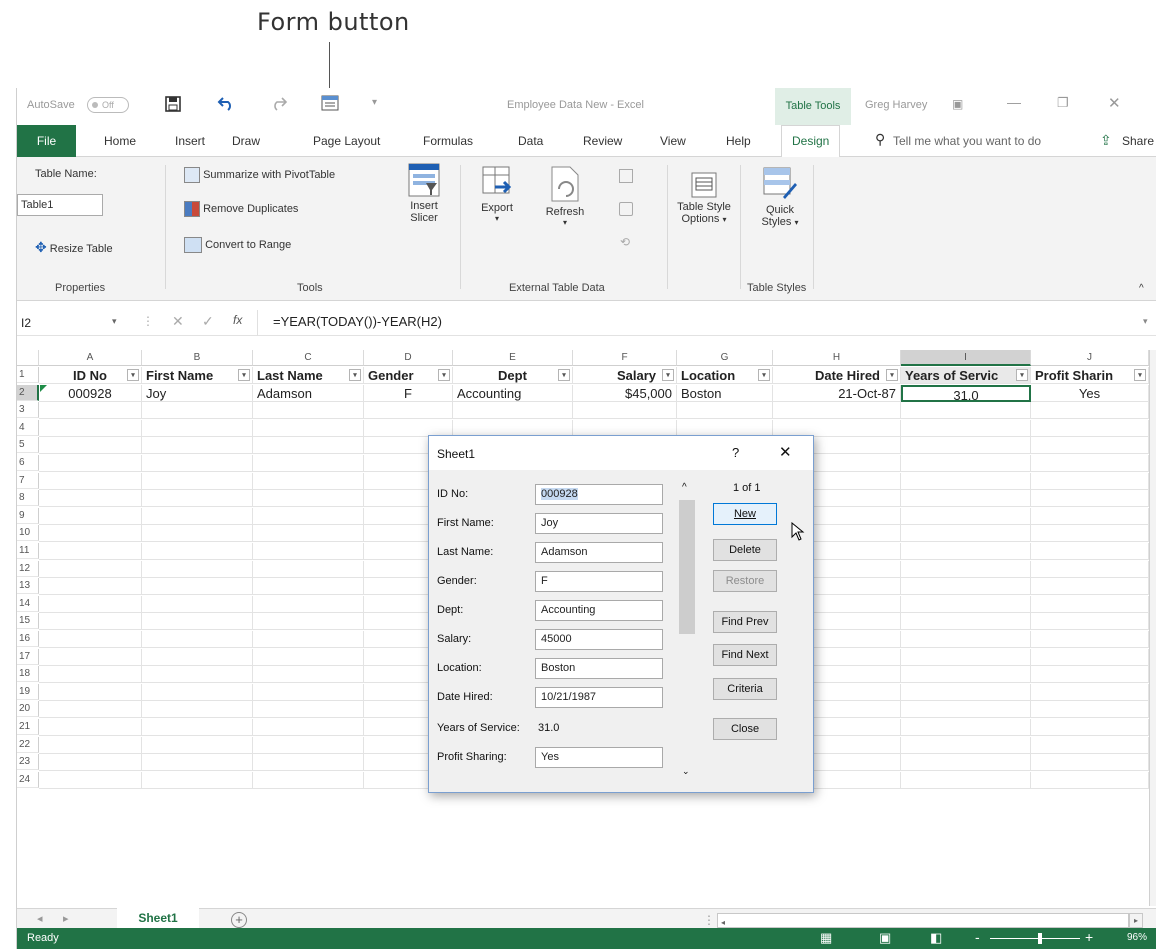 The image size is (1156, 949). I want to click on column-header: C, so click(308, 358).